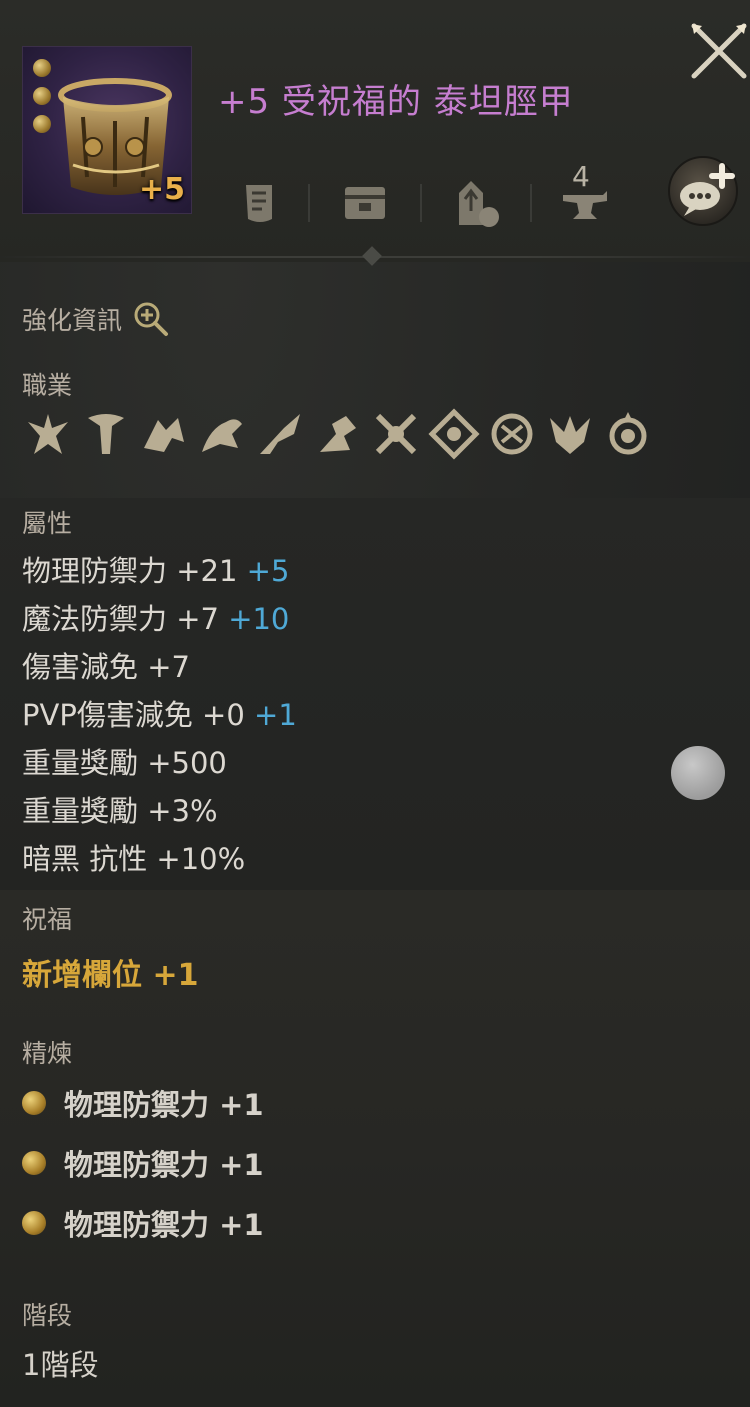  I want to click on class-4-icon, so click(222, 435).